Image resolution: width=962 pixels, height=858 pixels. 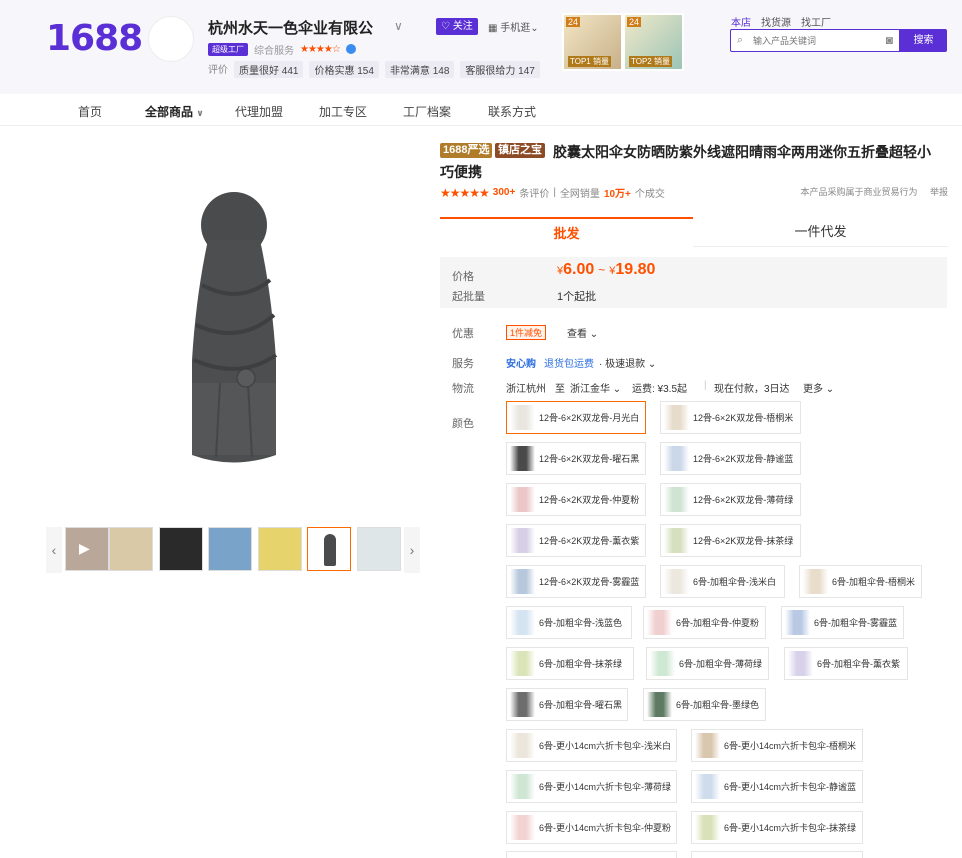 I want to click on color-option: 6骨-加粗伞骨-浅蓝色, so click(x=569, y=622).